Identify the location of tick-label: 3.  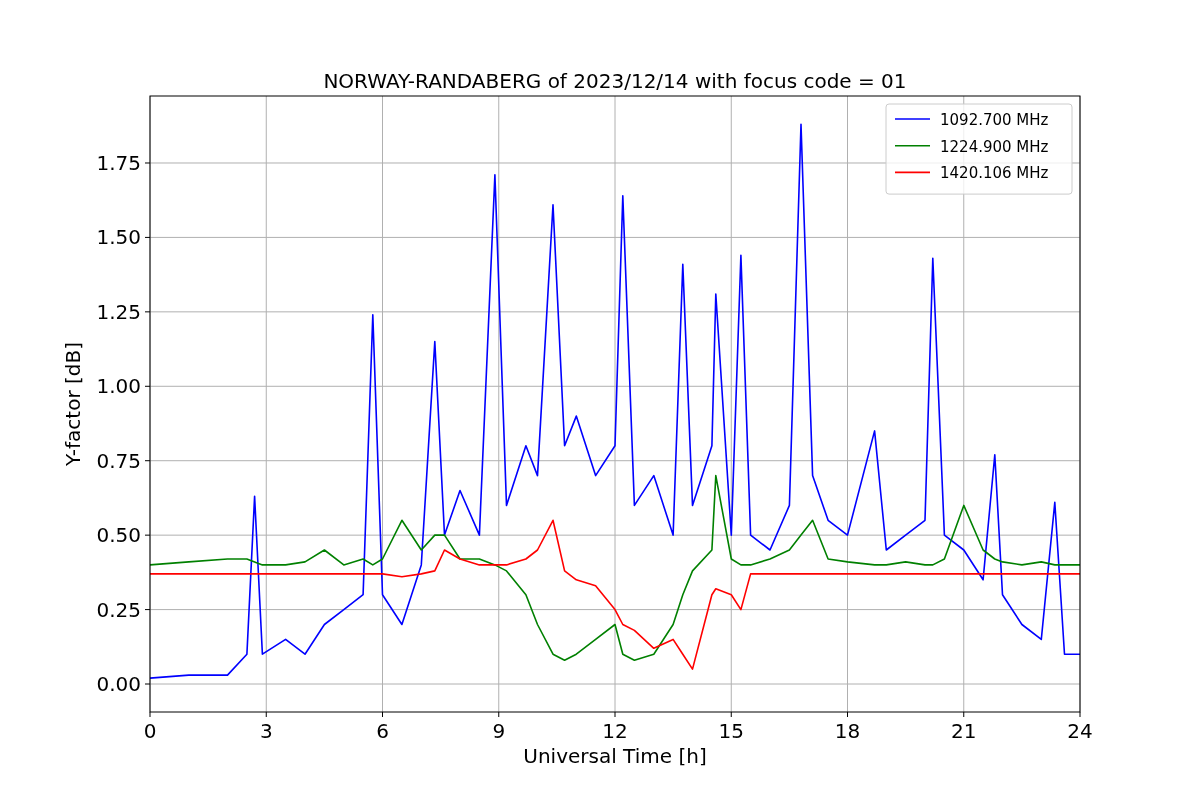
(266, 731).